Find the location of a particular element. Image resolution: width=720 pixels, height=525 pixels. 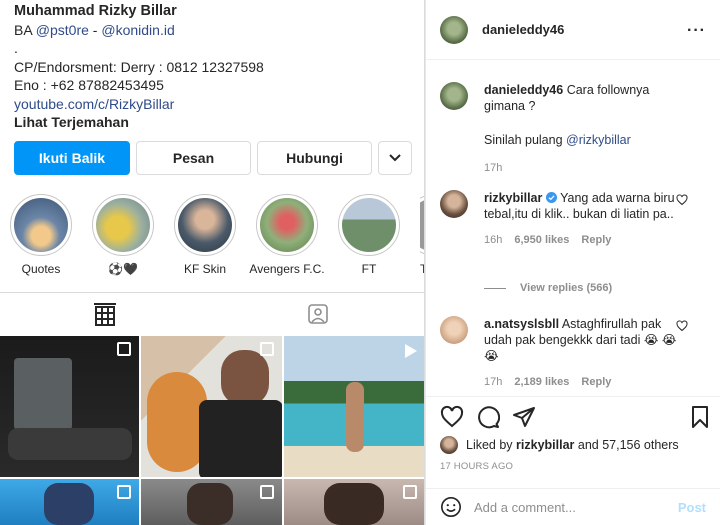

post-timestamp: 17 HOURS AGO is located at coordinates (476, 466).